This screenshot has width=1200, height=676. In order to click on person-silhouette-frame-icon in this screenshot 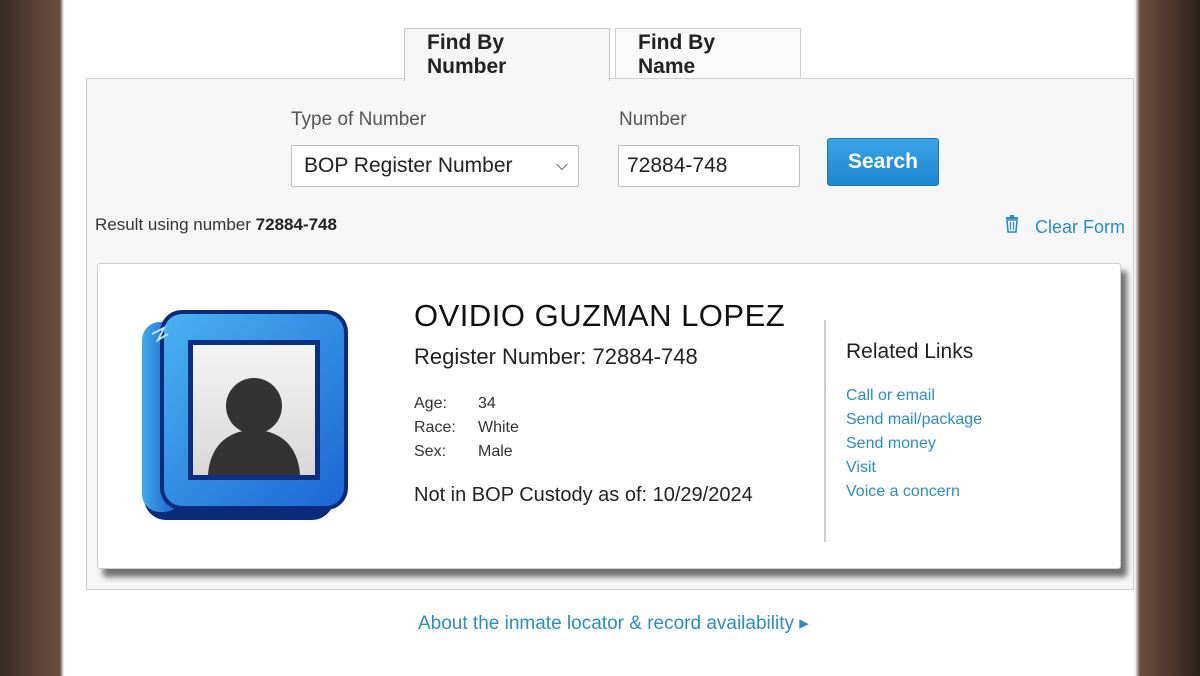, I will do `click(245, 414)`.